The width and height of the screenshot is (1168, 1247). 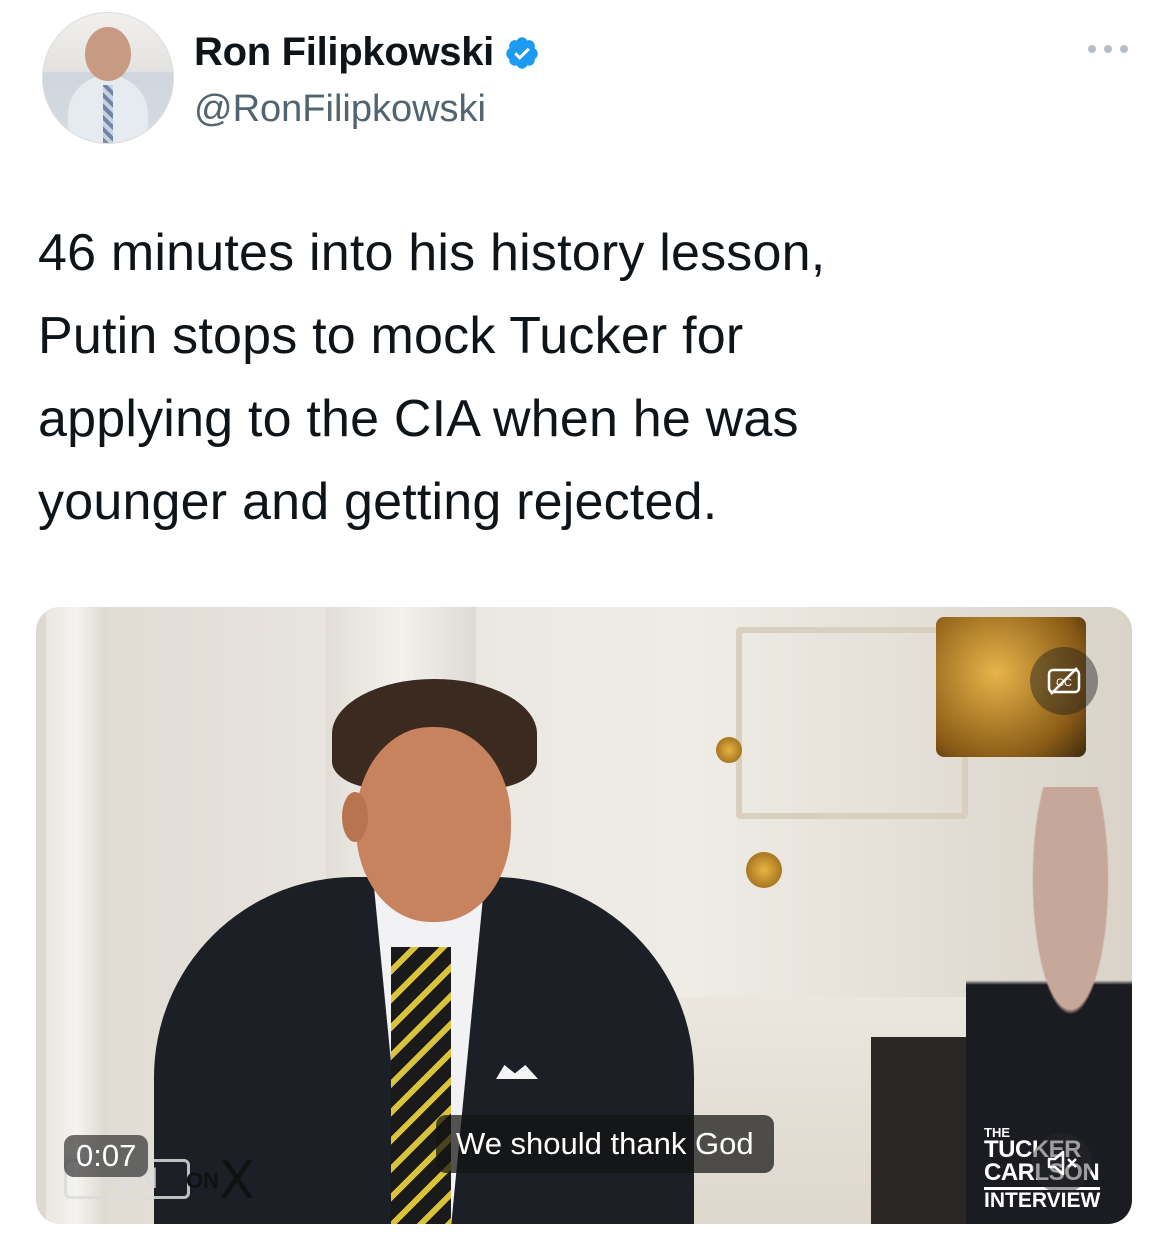 What do you see at coordinates (1042, 1199) in the screenshot?
I see `show-logo-line3: INTERVIEW` at bounding box center [1042, 1199].